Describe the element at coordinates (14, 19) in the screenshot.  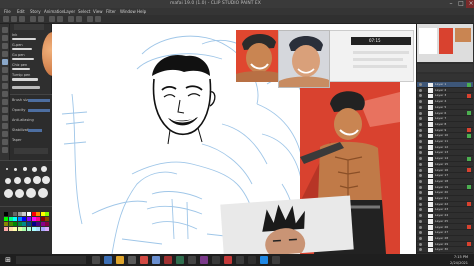
I see `open-file-icon` at that location.